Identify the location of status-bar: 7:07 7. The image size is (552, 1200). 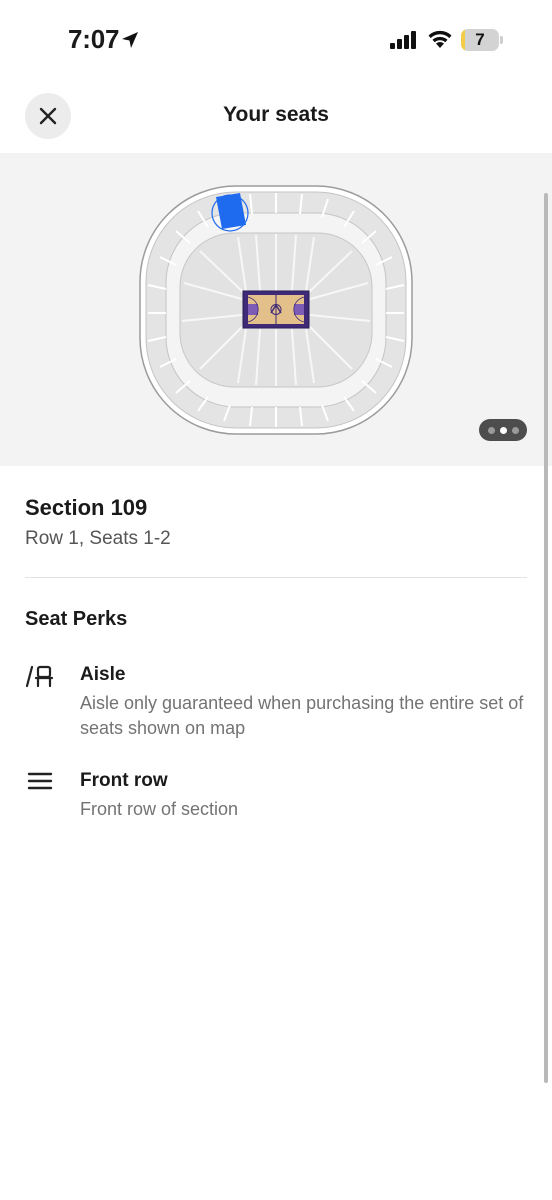
(276, 40).